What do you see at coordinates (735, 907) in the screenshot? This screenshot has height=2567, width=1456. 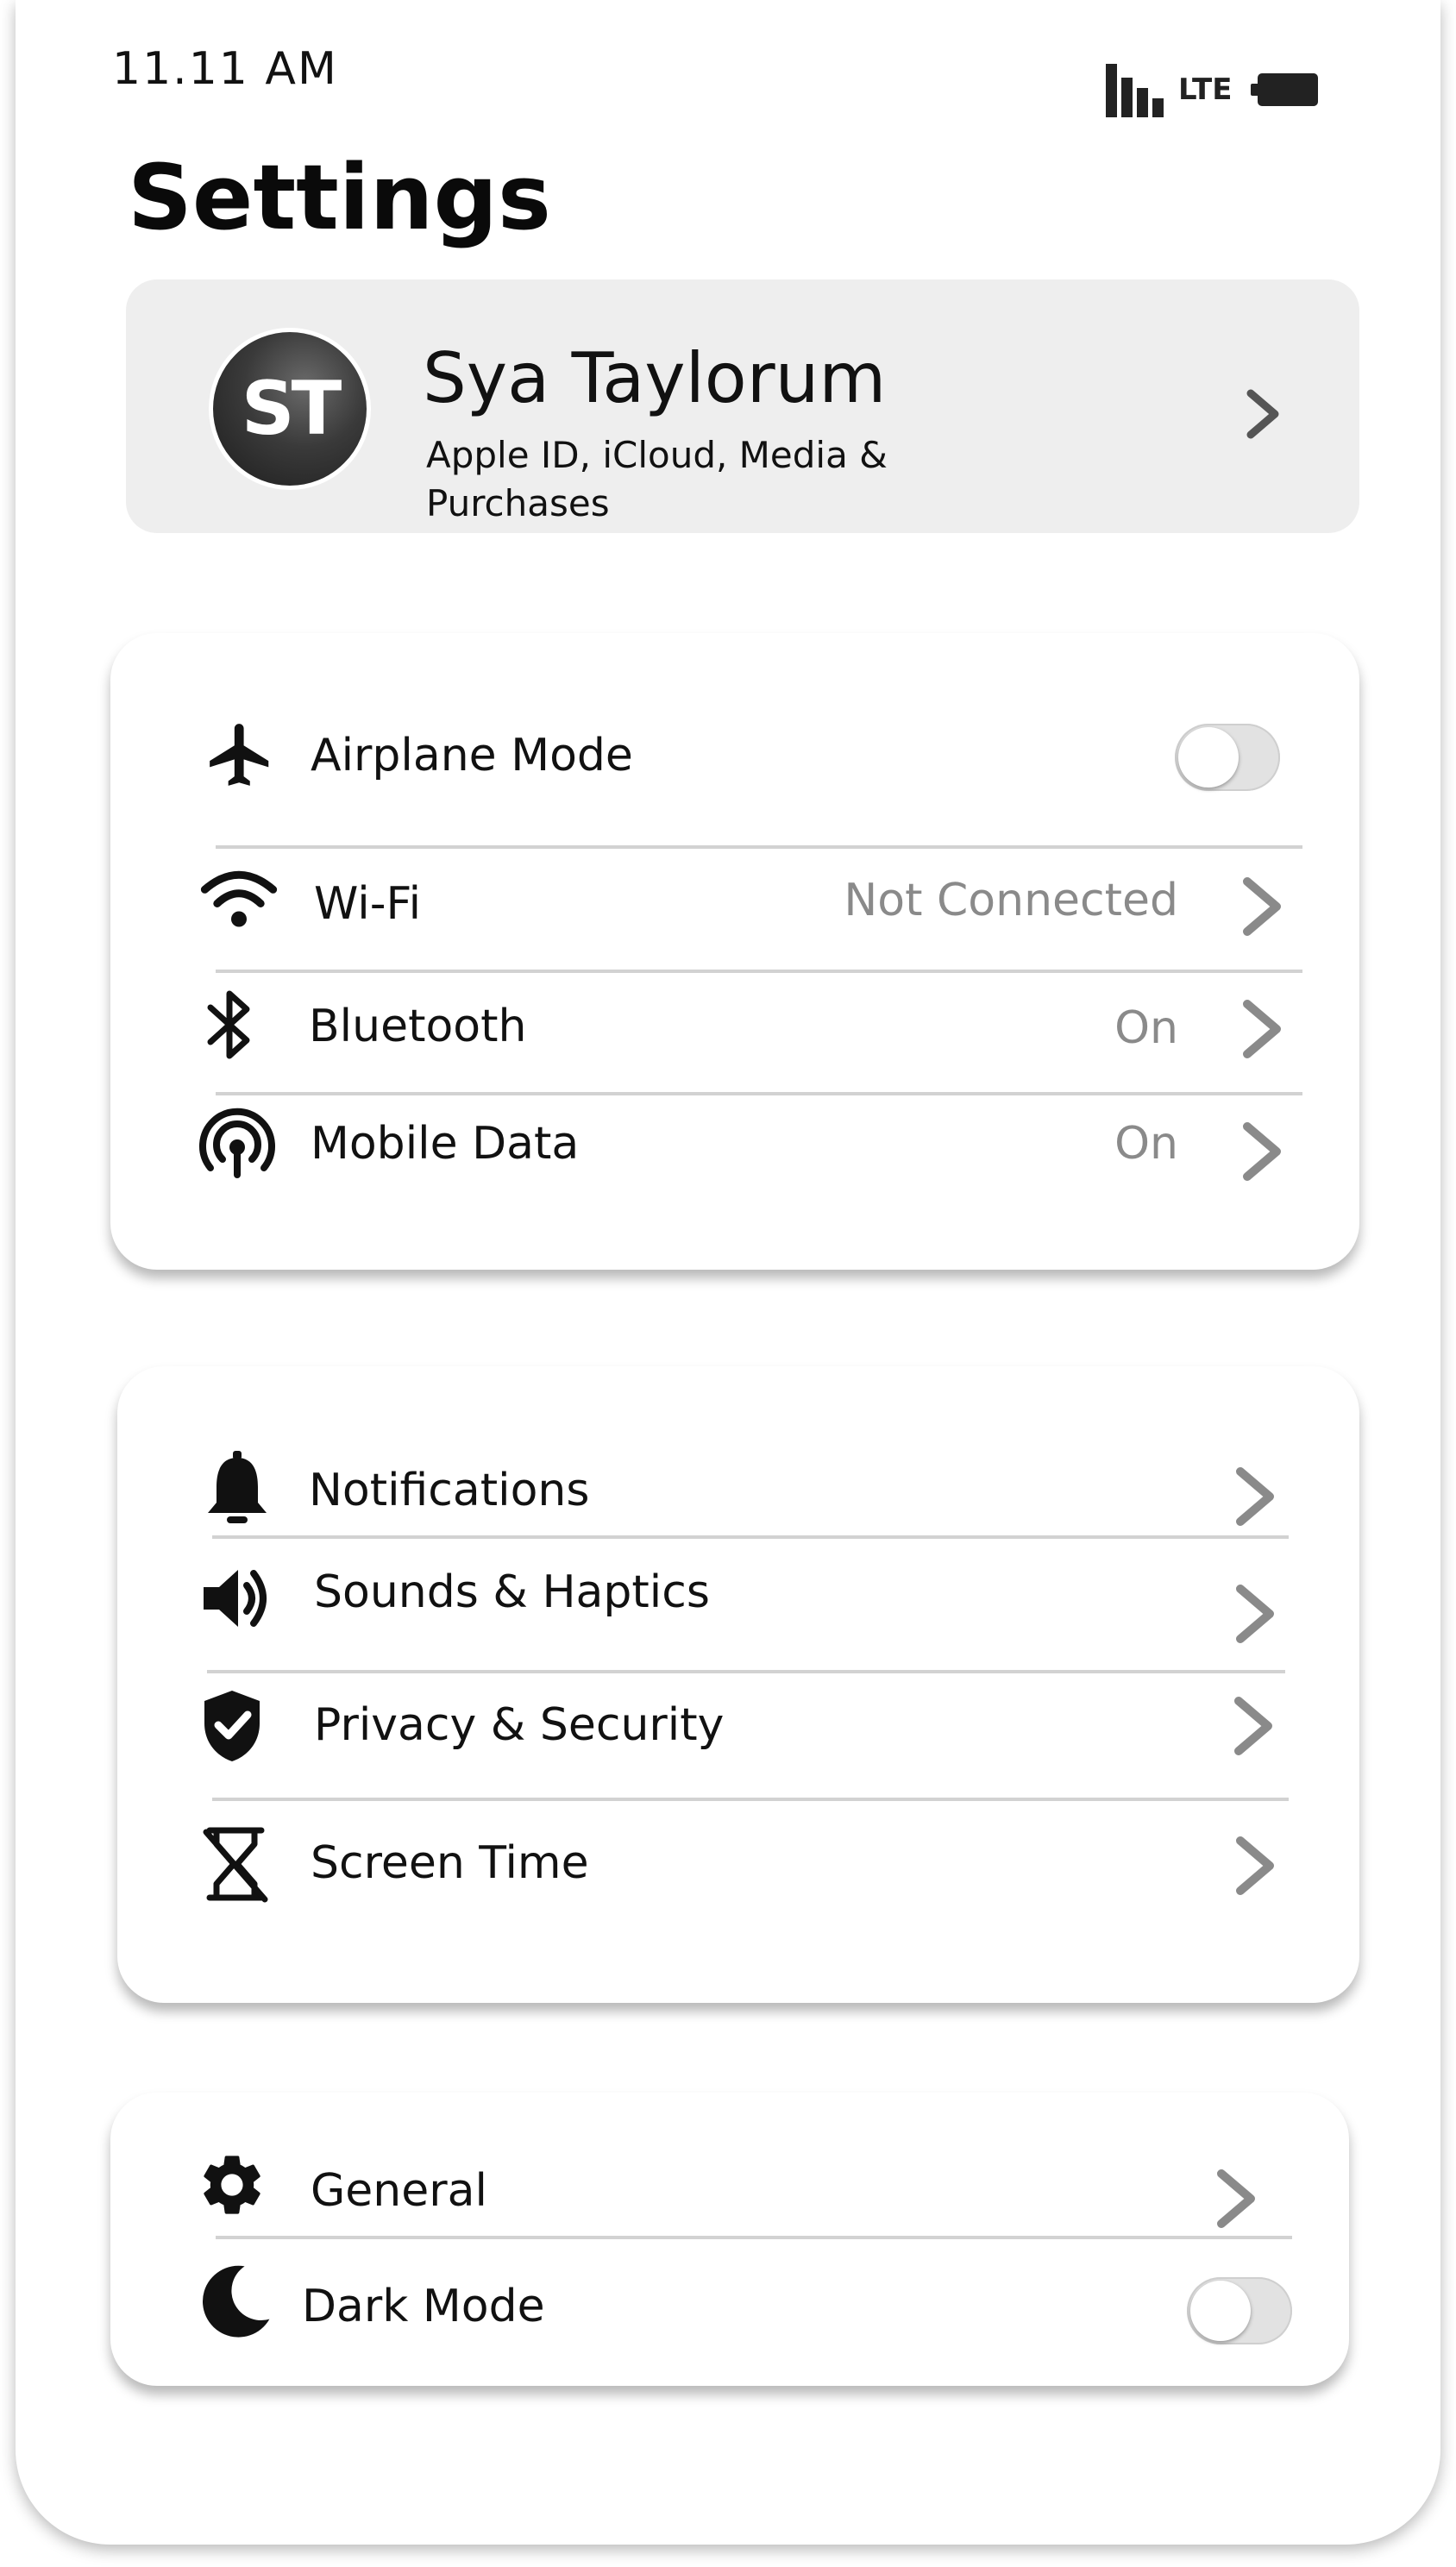 I see `wifi-row: Wi-Fi Not Connected` at bounding box center [735, 907].